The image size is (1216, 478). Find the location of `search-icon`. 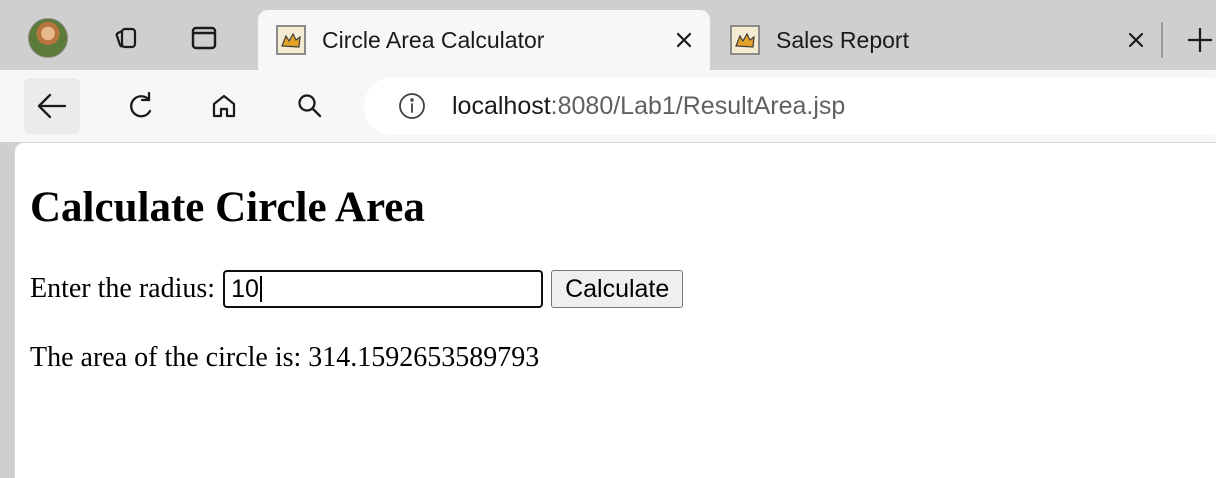

search-icon is located at coordinates (310, 106).